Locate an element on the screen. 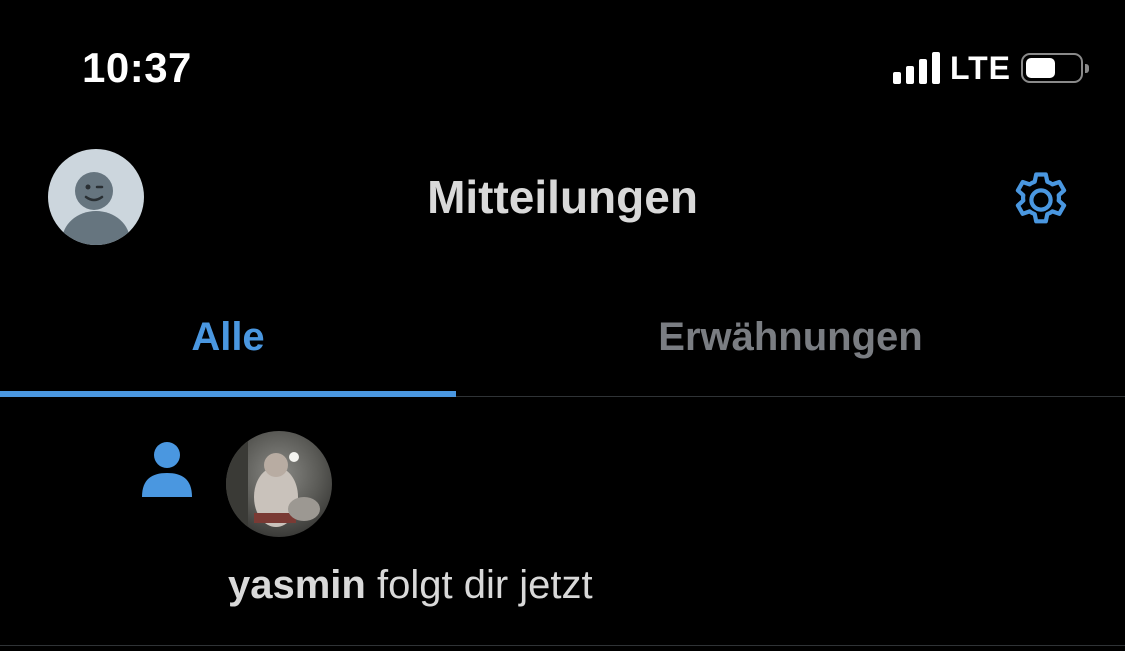 The width and height of the screenshot is (1125, 651). person-follow-icon is located at coordinates (167, 469).